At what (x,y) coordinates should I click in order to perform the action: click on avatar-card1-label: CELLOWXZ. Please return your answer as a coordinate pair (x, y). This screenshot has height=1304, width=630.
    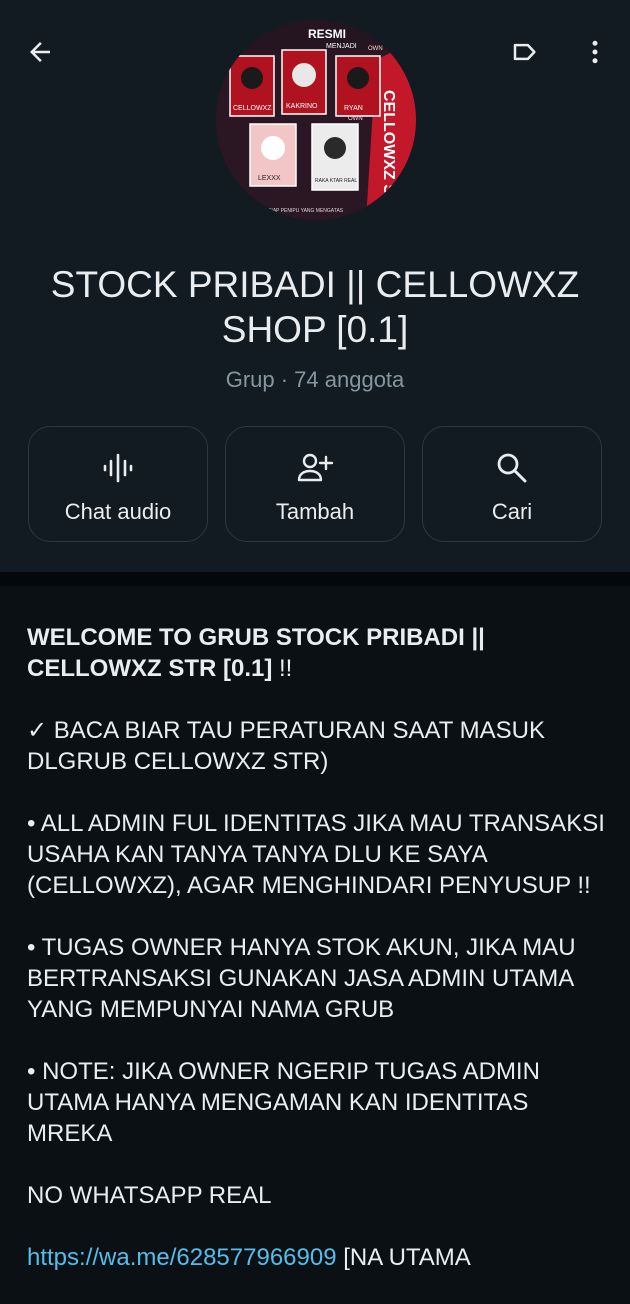
    Looking at the image, I should click on (252, 108).